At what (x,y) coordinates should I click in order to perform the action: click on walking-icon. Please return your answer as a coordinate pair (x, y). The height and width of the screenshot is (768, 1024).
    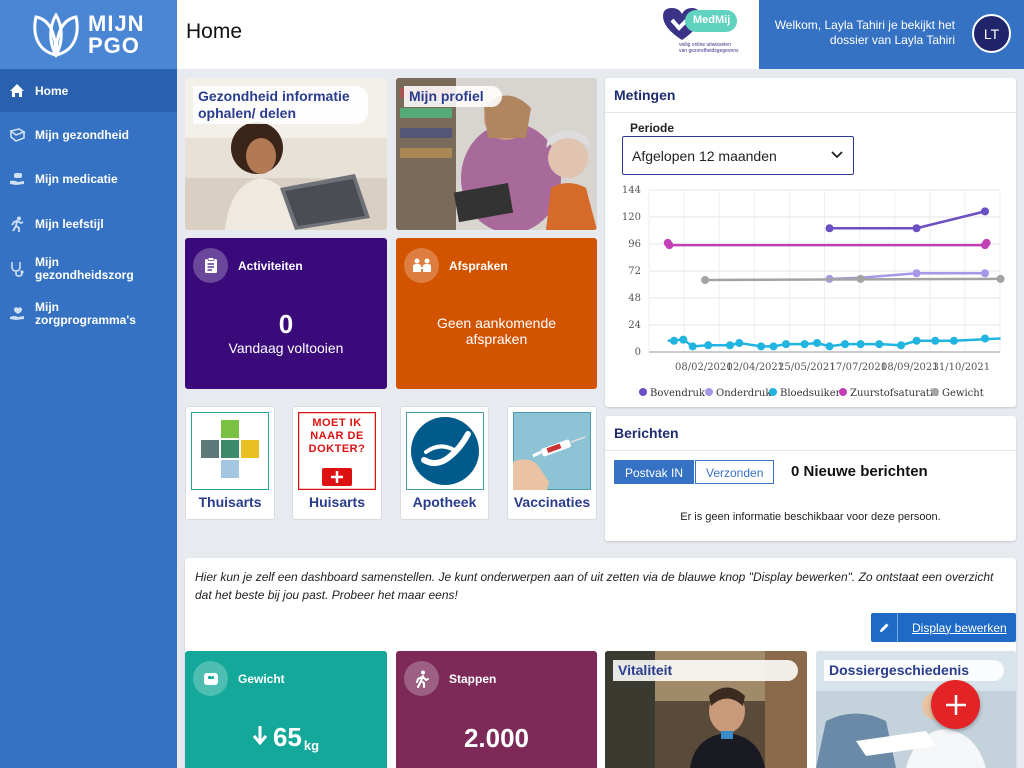
    Looking at the image, I should click on (421, 678).